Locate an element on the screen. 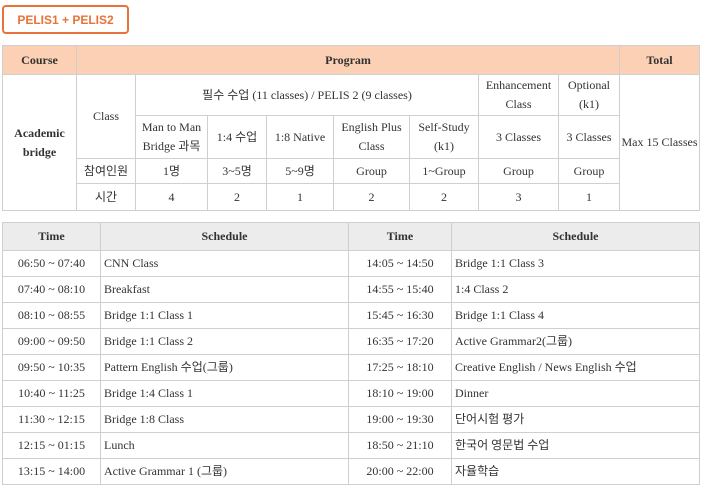 This screenshot has height=488, width=705. schedule-cell: Bridge 1:8 Class is located at coordinates (224, 419).